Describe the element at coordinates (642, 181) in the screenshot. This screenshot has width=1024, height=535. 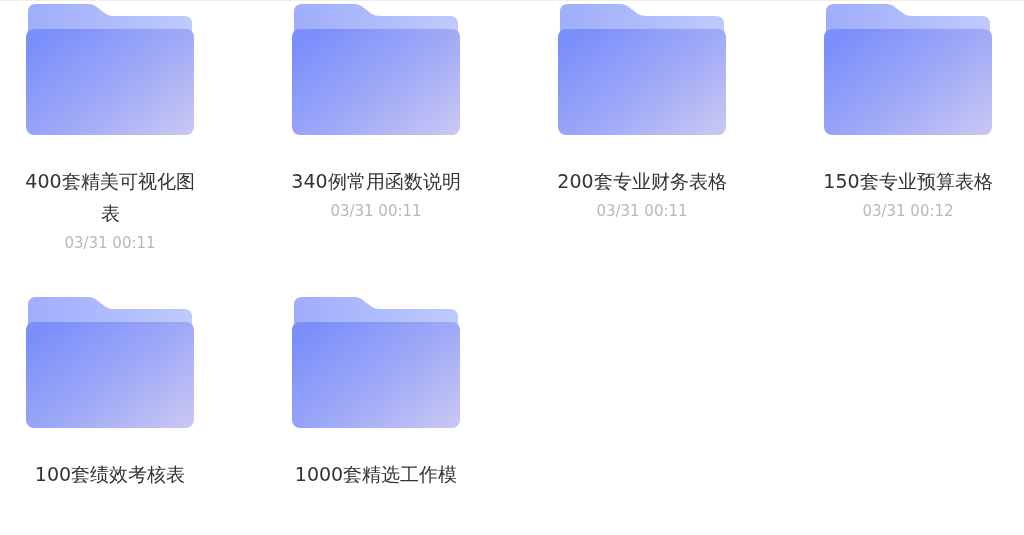
I see `folder-name: 200套专业财务表格` at that location.